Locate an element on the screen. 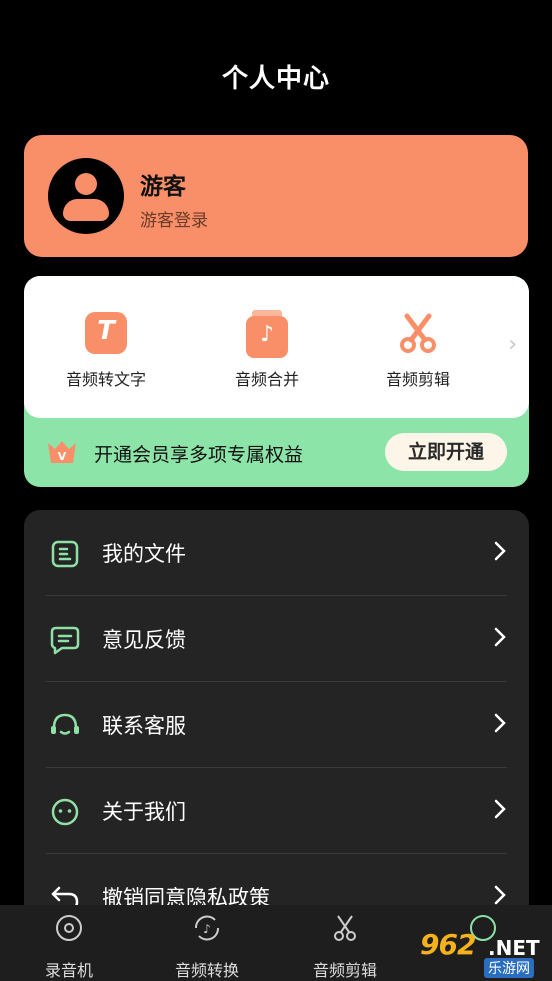  vip-activate-button: 立即开通 is located at coordinates (446, 452).